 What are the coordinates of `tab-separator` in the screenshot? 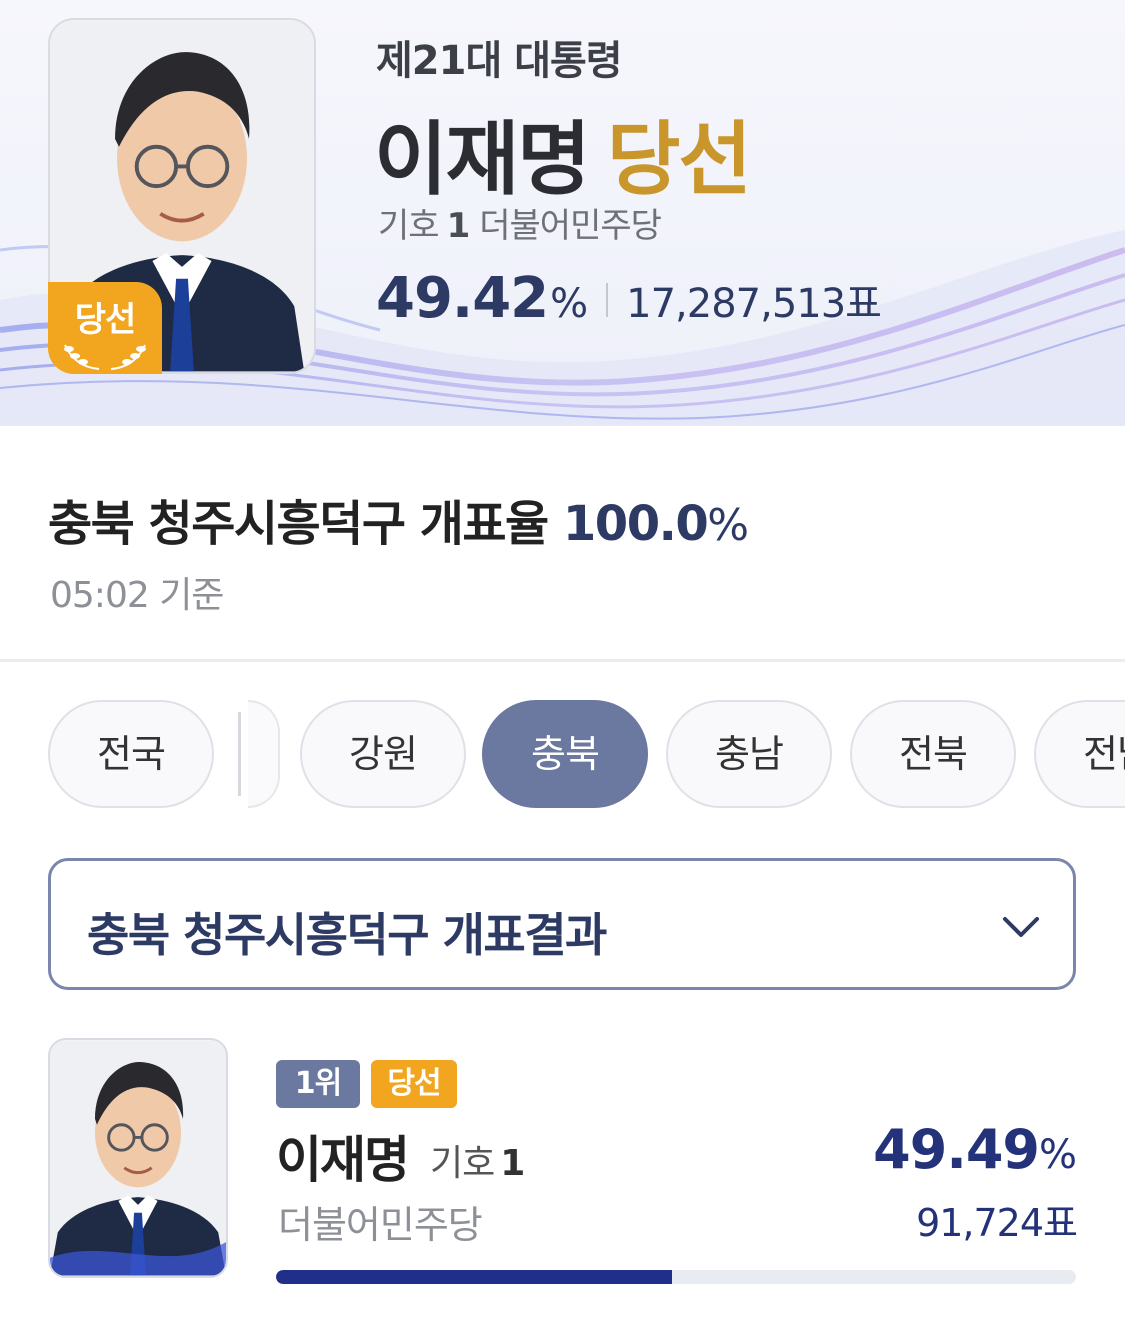 It's located at (239, 754).